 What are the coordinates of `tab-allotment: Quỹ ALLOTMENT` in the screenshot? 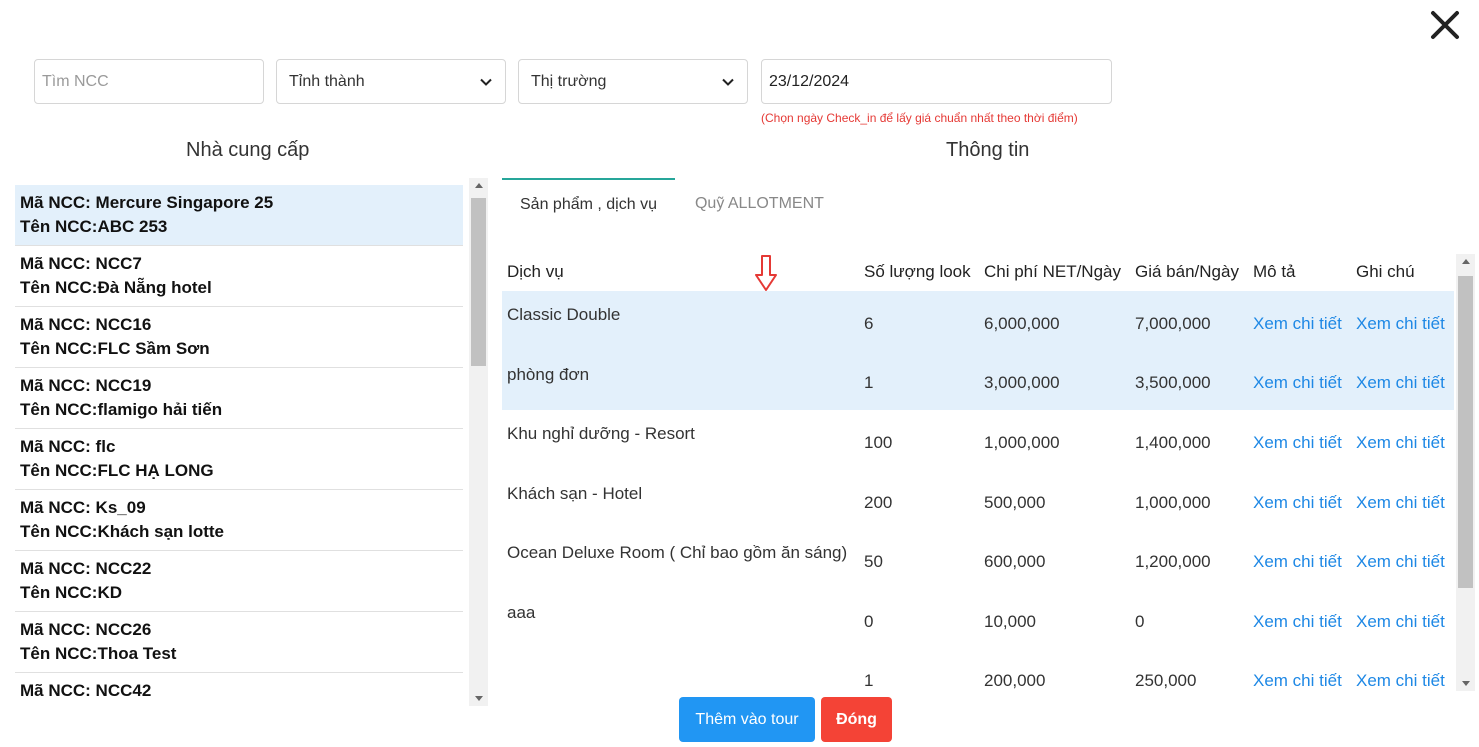 It's located at (758, 204).